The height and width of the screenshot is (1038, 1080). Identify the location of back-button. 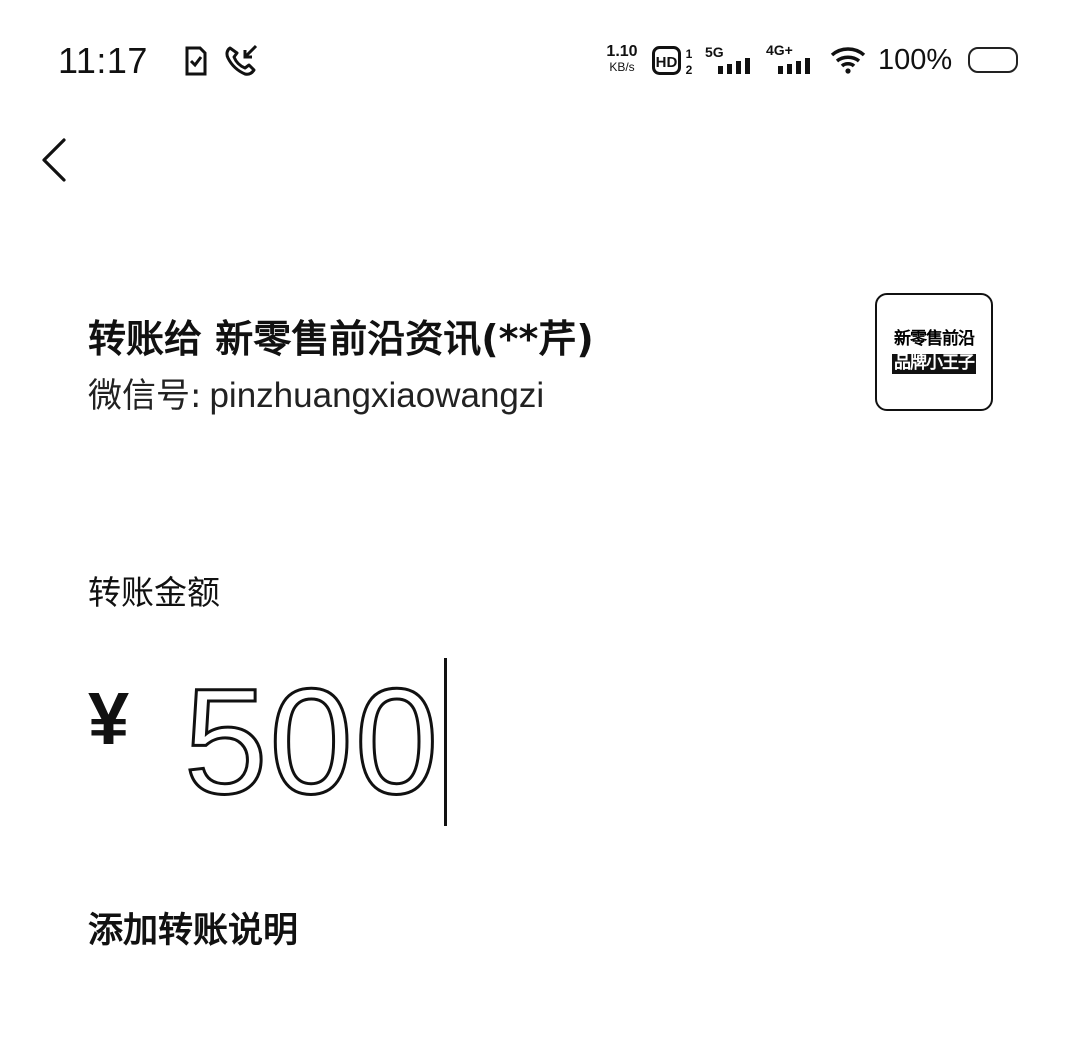
(55, 160).